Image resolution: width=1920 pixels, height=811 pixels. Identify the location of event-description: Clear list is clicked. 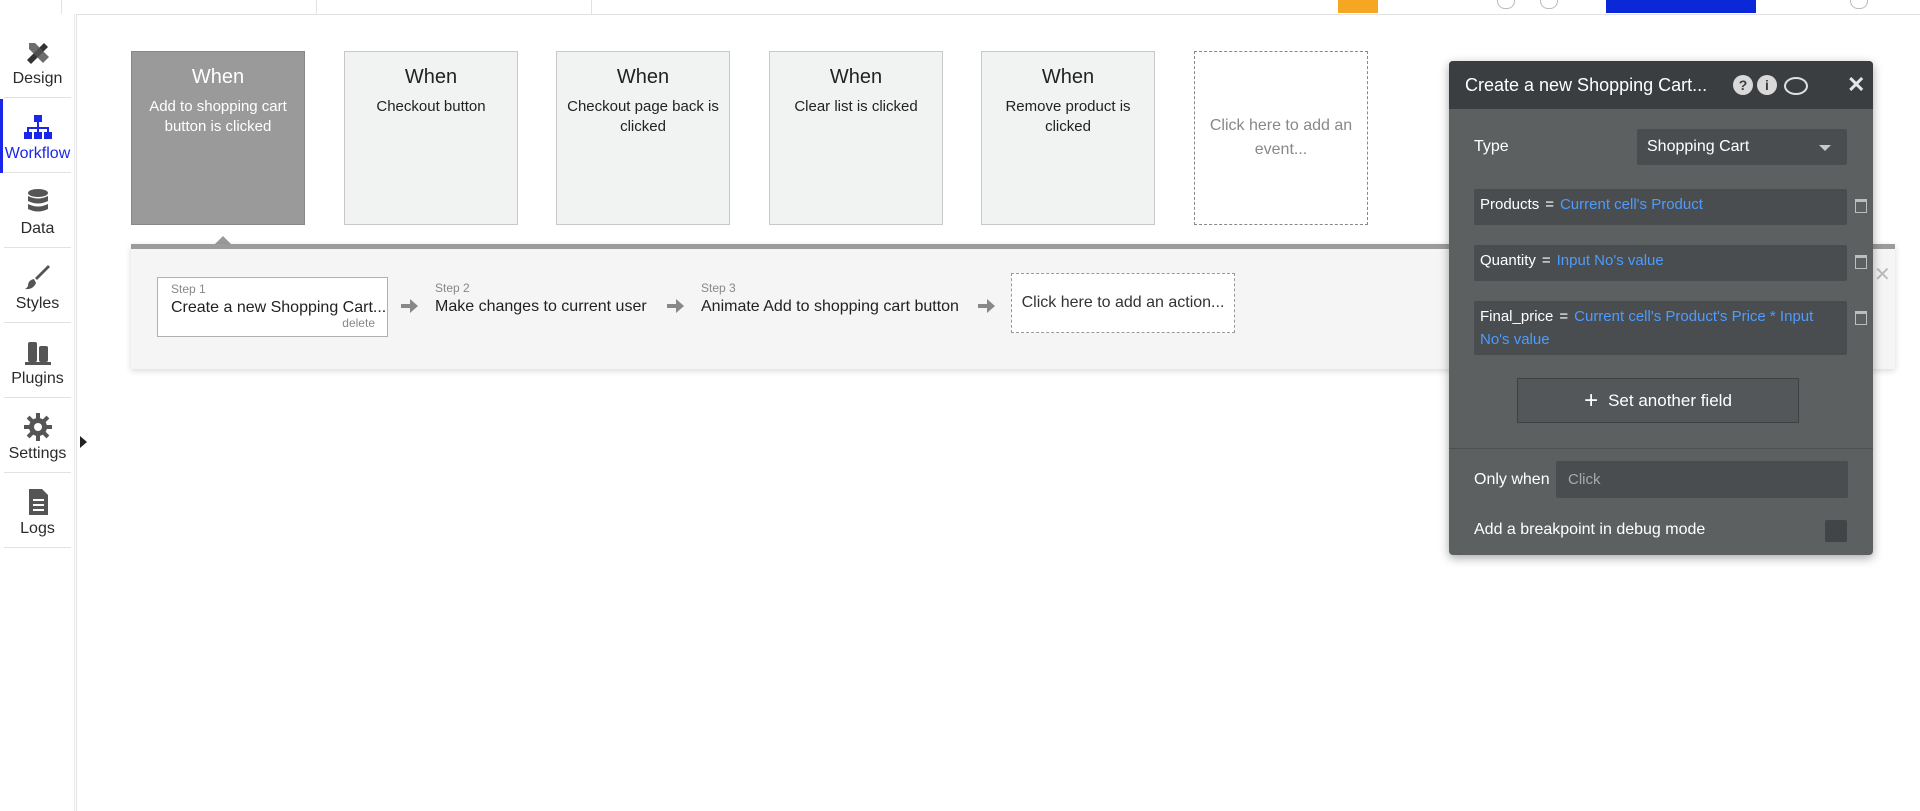
(856, 106).